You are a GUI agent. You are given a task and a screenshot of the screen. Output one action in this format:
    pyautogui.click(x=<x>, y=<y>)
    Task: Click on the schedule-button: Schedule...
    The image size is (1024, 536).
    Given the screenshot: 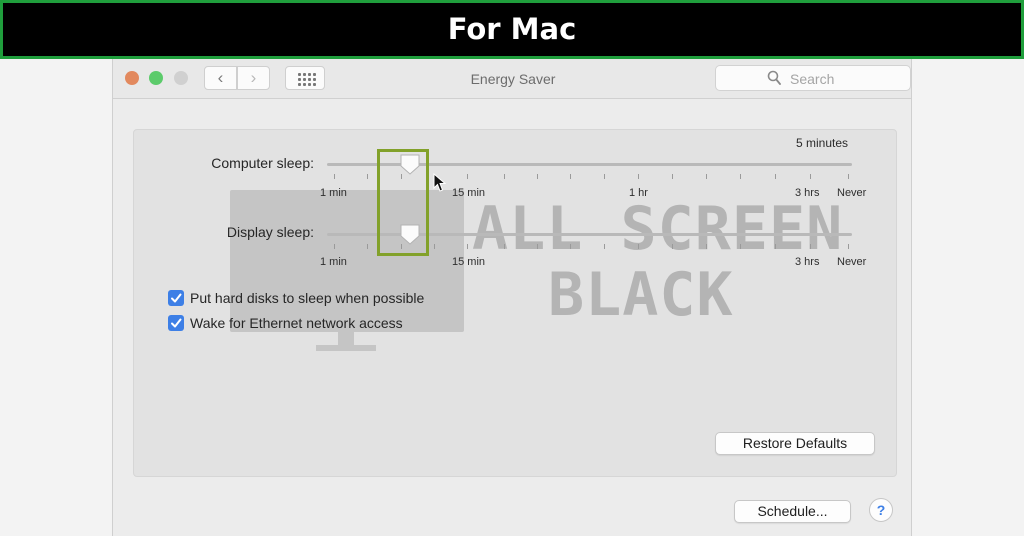 What is the action you would take?
    pyautogui.click(x=792, y=511)
    